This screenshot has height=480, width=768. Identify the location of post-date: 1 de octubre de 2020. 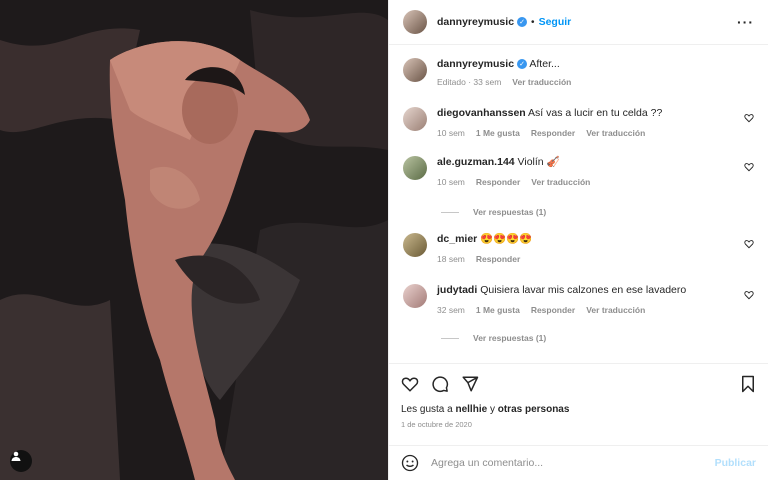
(578, 424).